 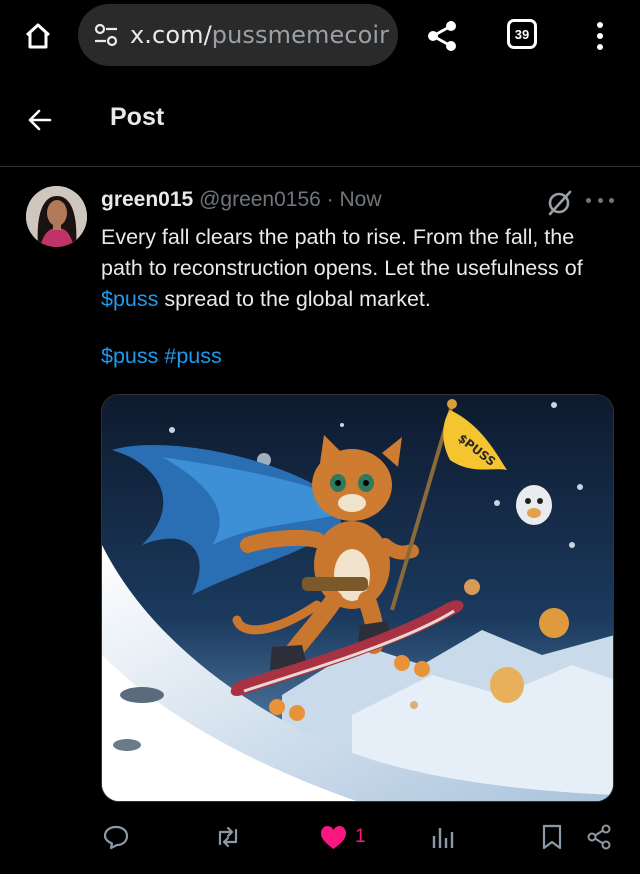 I want to click on address-bar: x.com/pussmemecoir, so click(x=238, y=35).